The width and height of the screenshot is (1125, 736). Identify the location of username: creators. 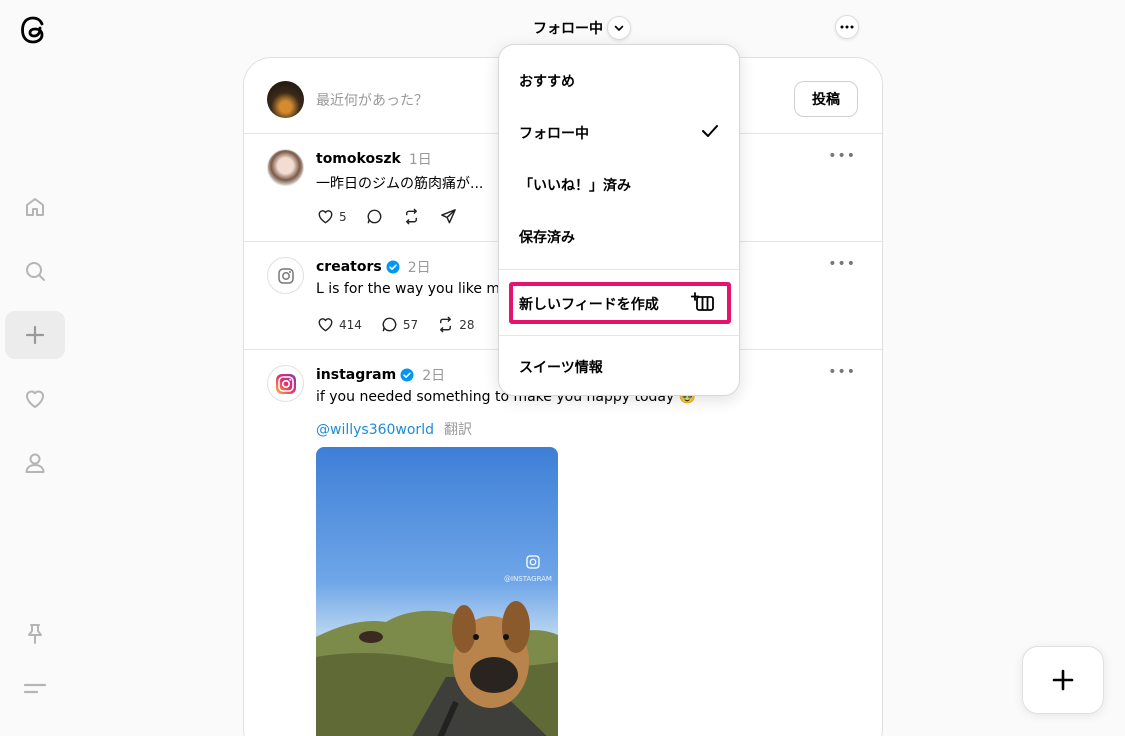
(349, 267).